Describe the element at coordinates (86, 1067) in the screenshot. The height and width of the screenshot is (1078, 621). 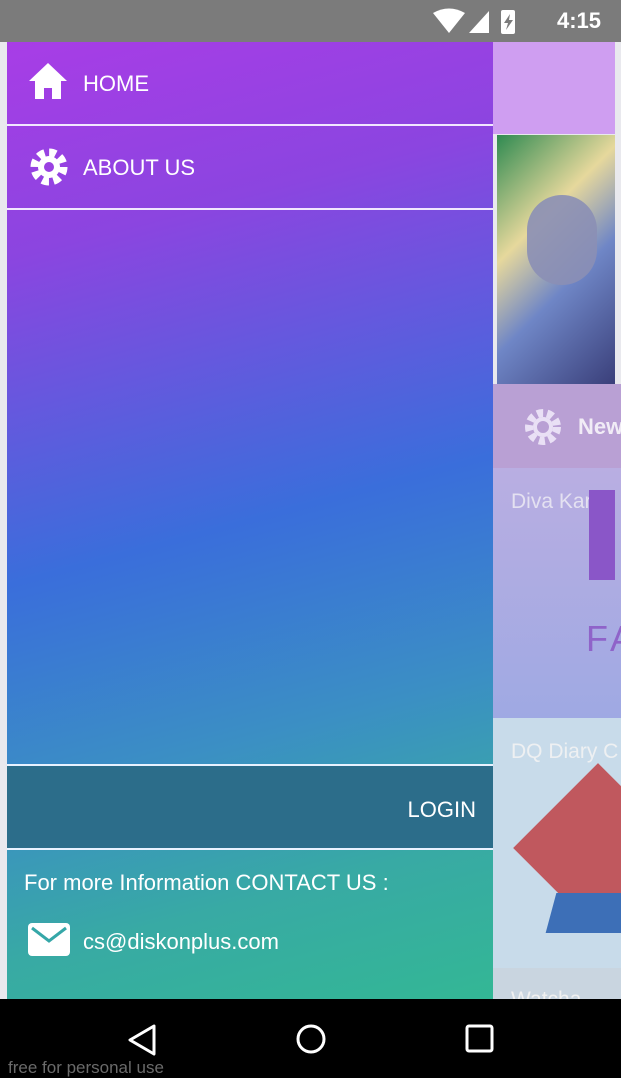
I see `watermark: free for personal use` at that location.